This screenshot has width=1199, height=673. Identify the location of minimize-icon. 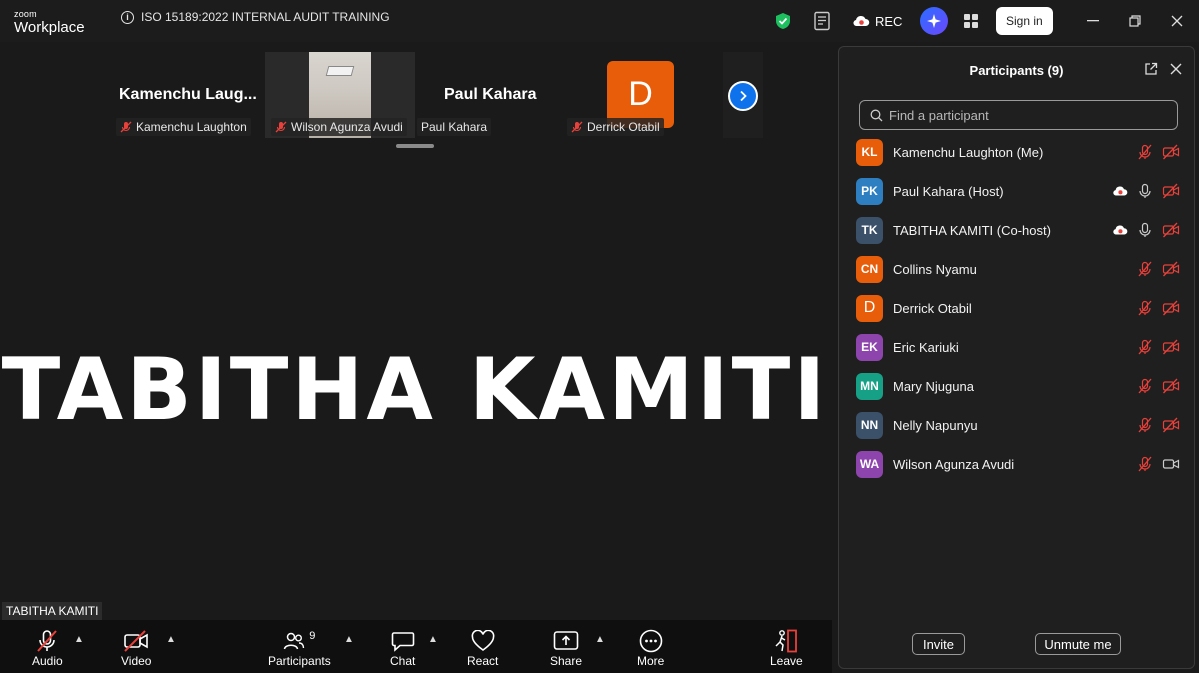
(1093, 21).